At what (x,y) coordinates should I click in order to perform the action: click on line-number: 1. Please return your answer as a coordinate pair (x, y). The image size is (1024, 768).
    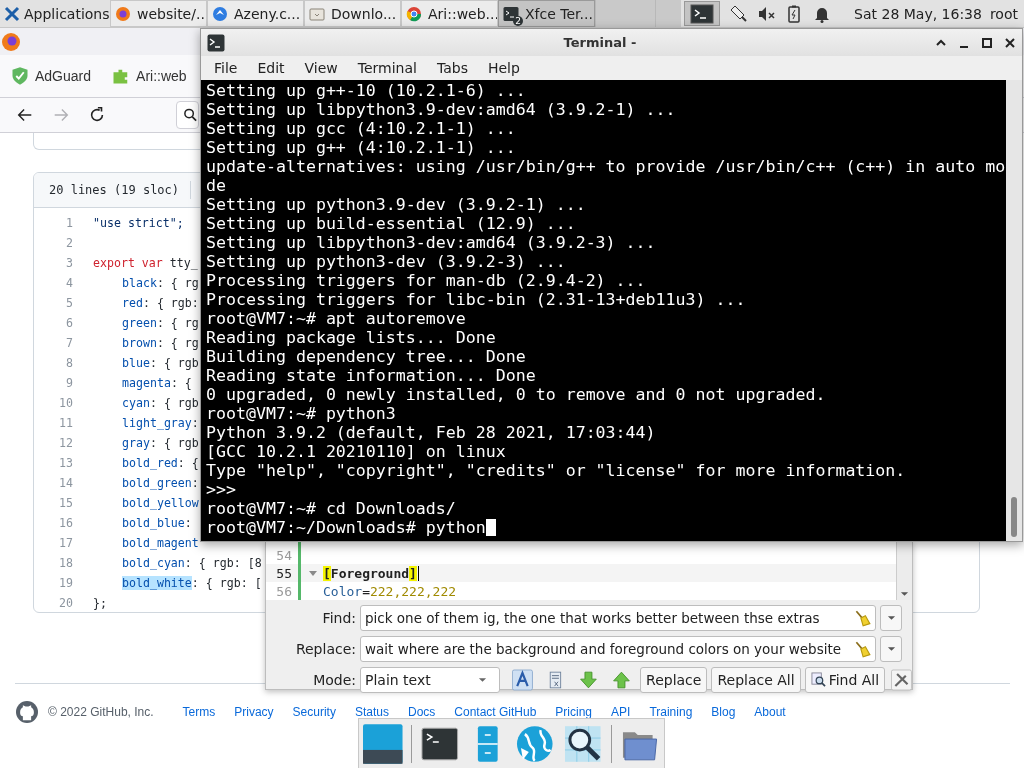
    Looking at the image, I should click on (69, 223).